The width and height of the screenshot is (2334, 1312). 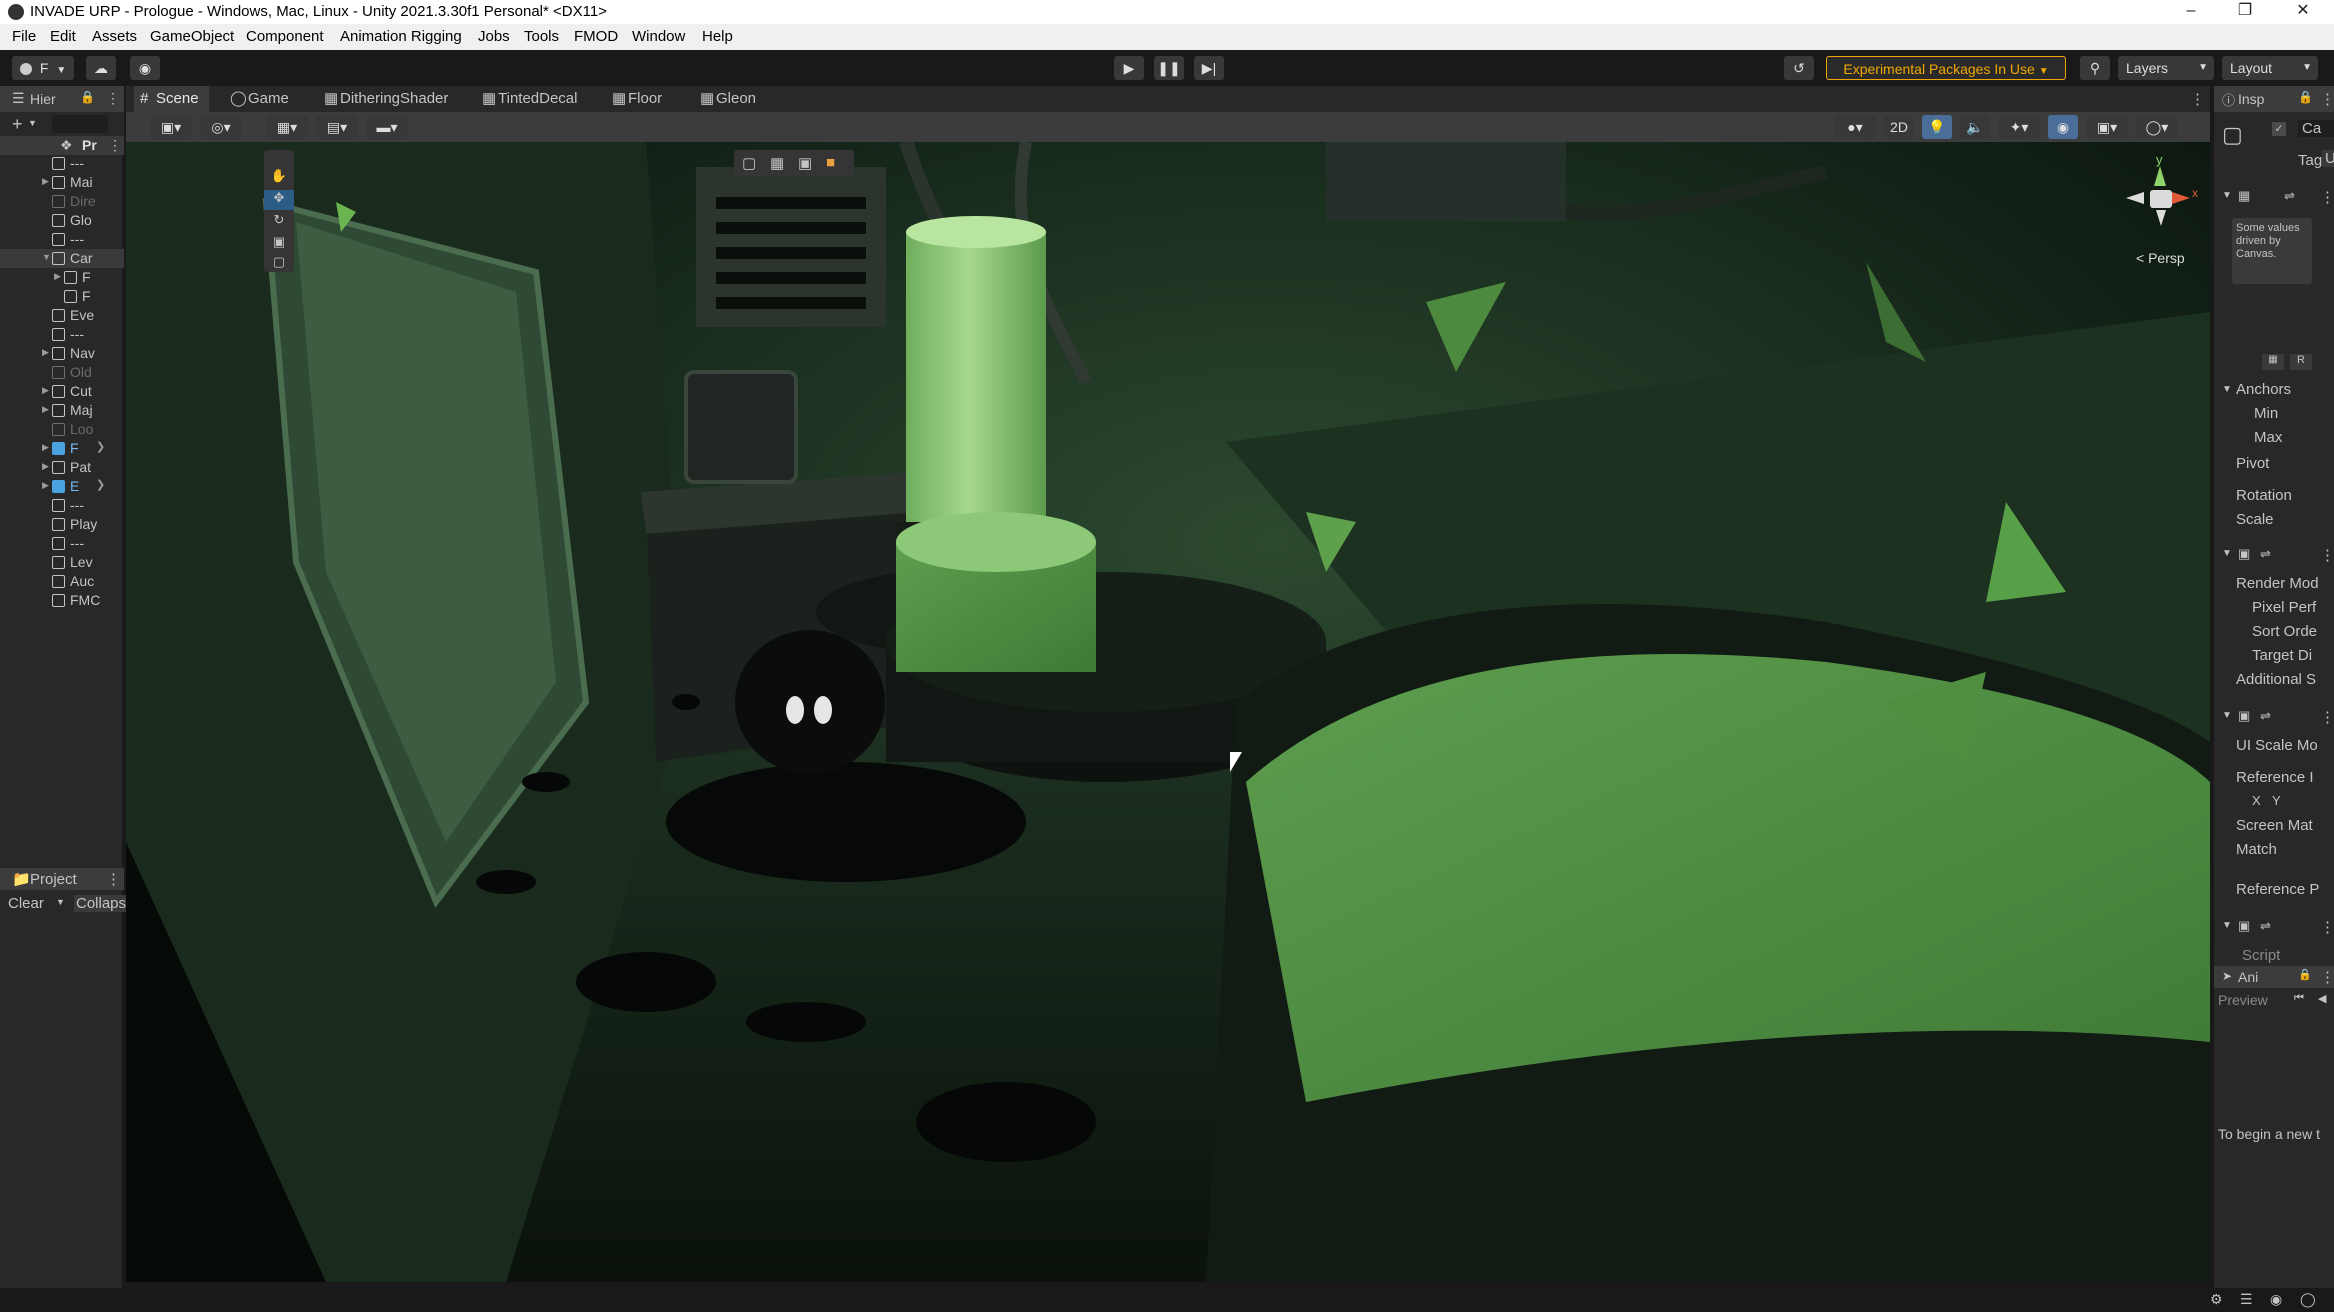 I want to click on hierarchy-item: Dire, so click(x=62, y=201).